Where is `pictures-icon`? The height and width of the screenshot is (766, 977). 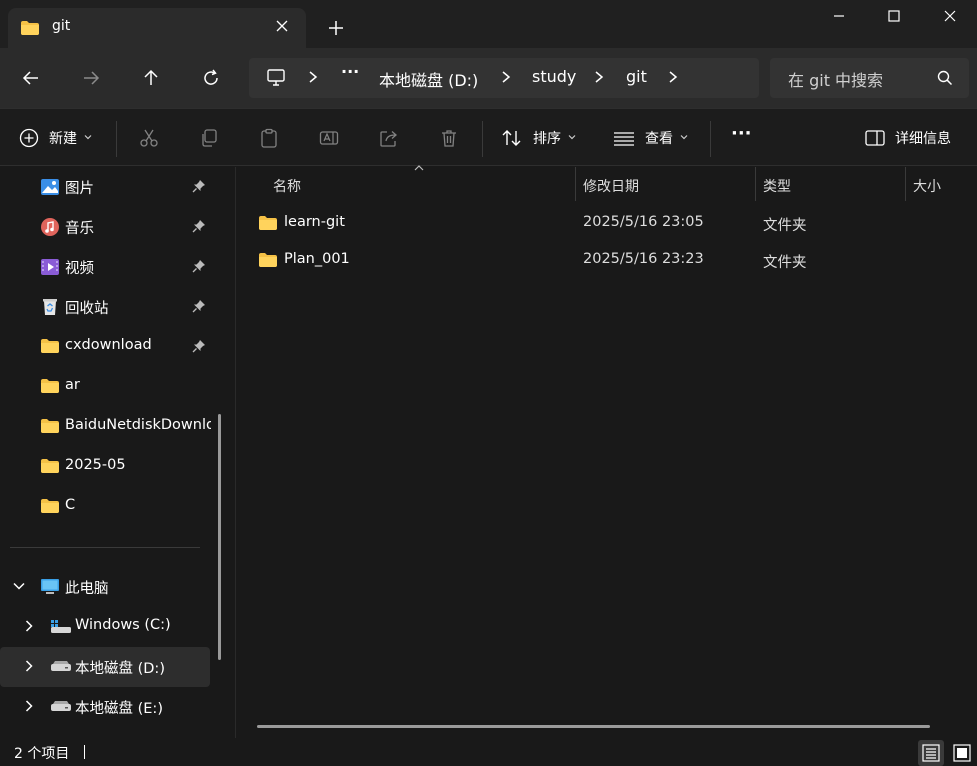
pictures-icon is located at coordinates (50, 187).